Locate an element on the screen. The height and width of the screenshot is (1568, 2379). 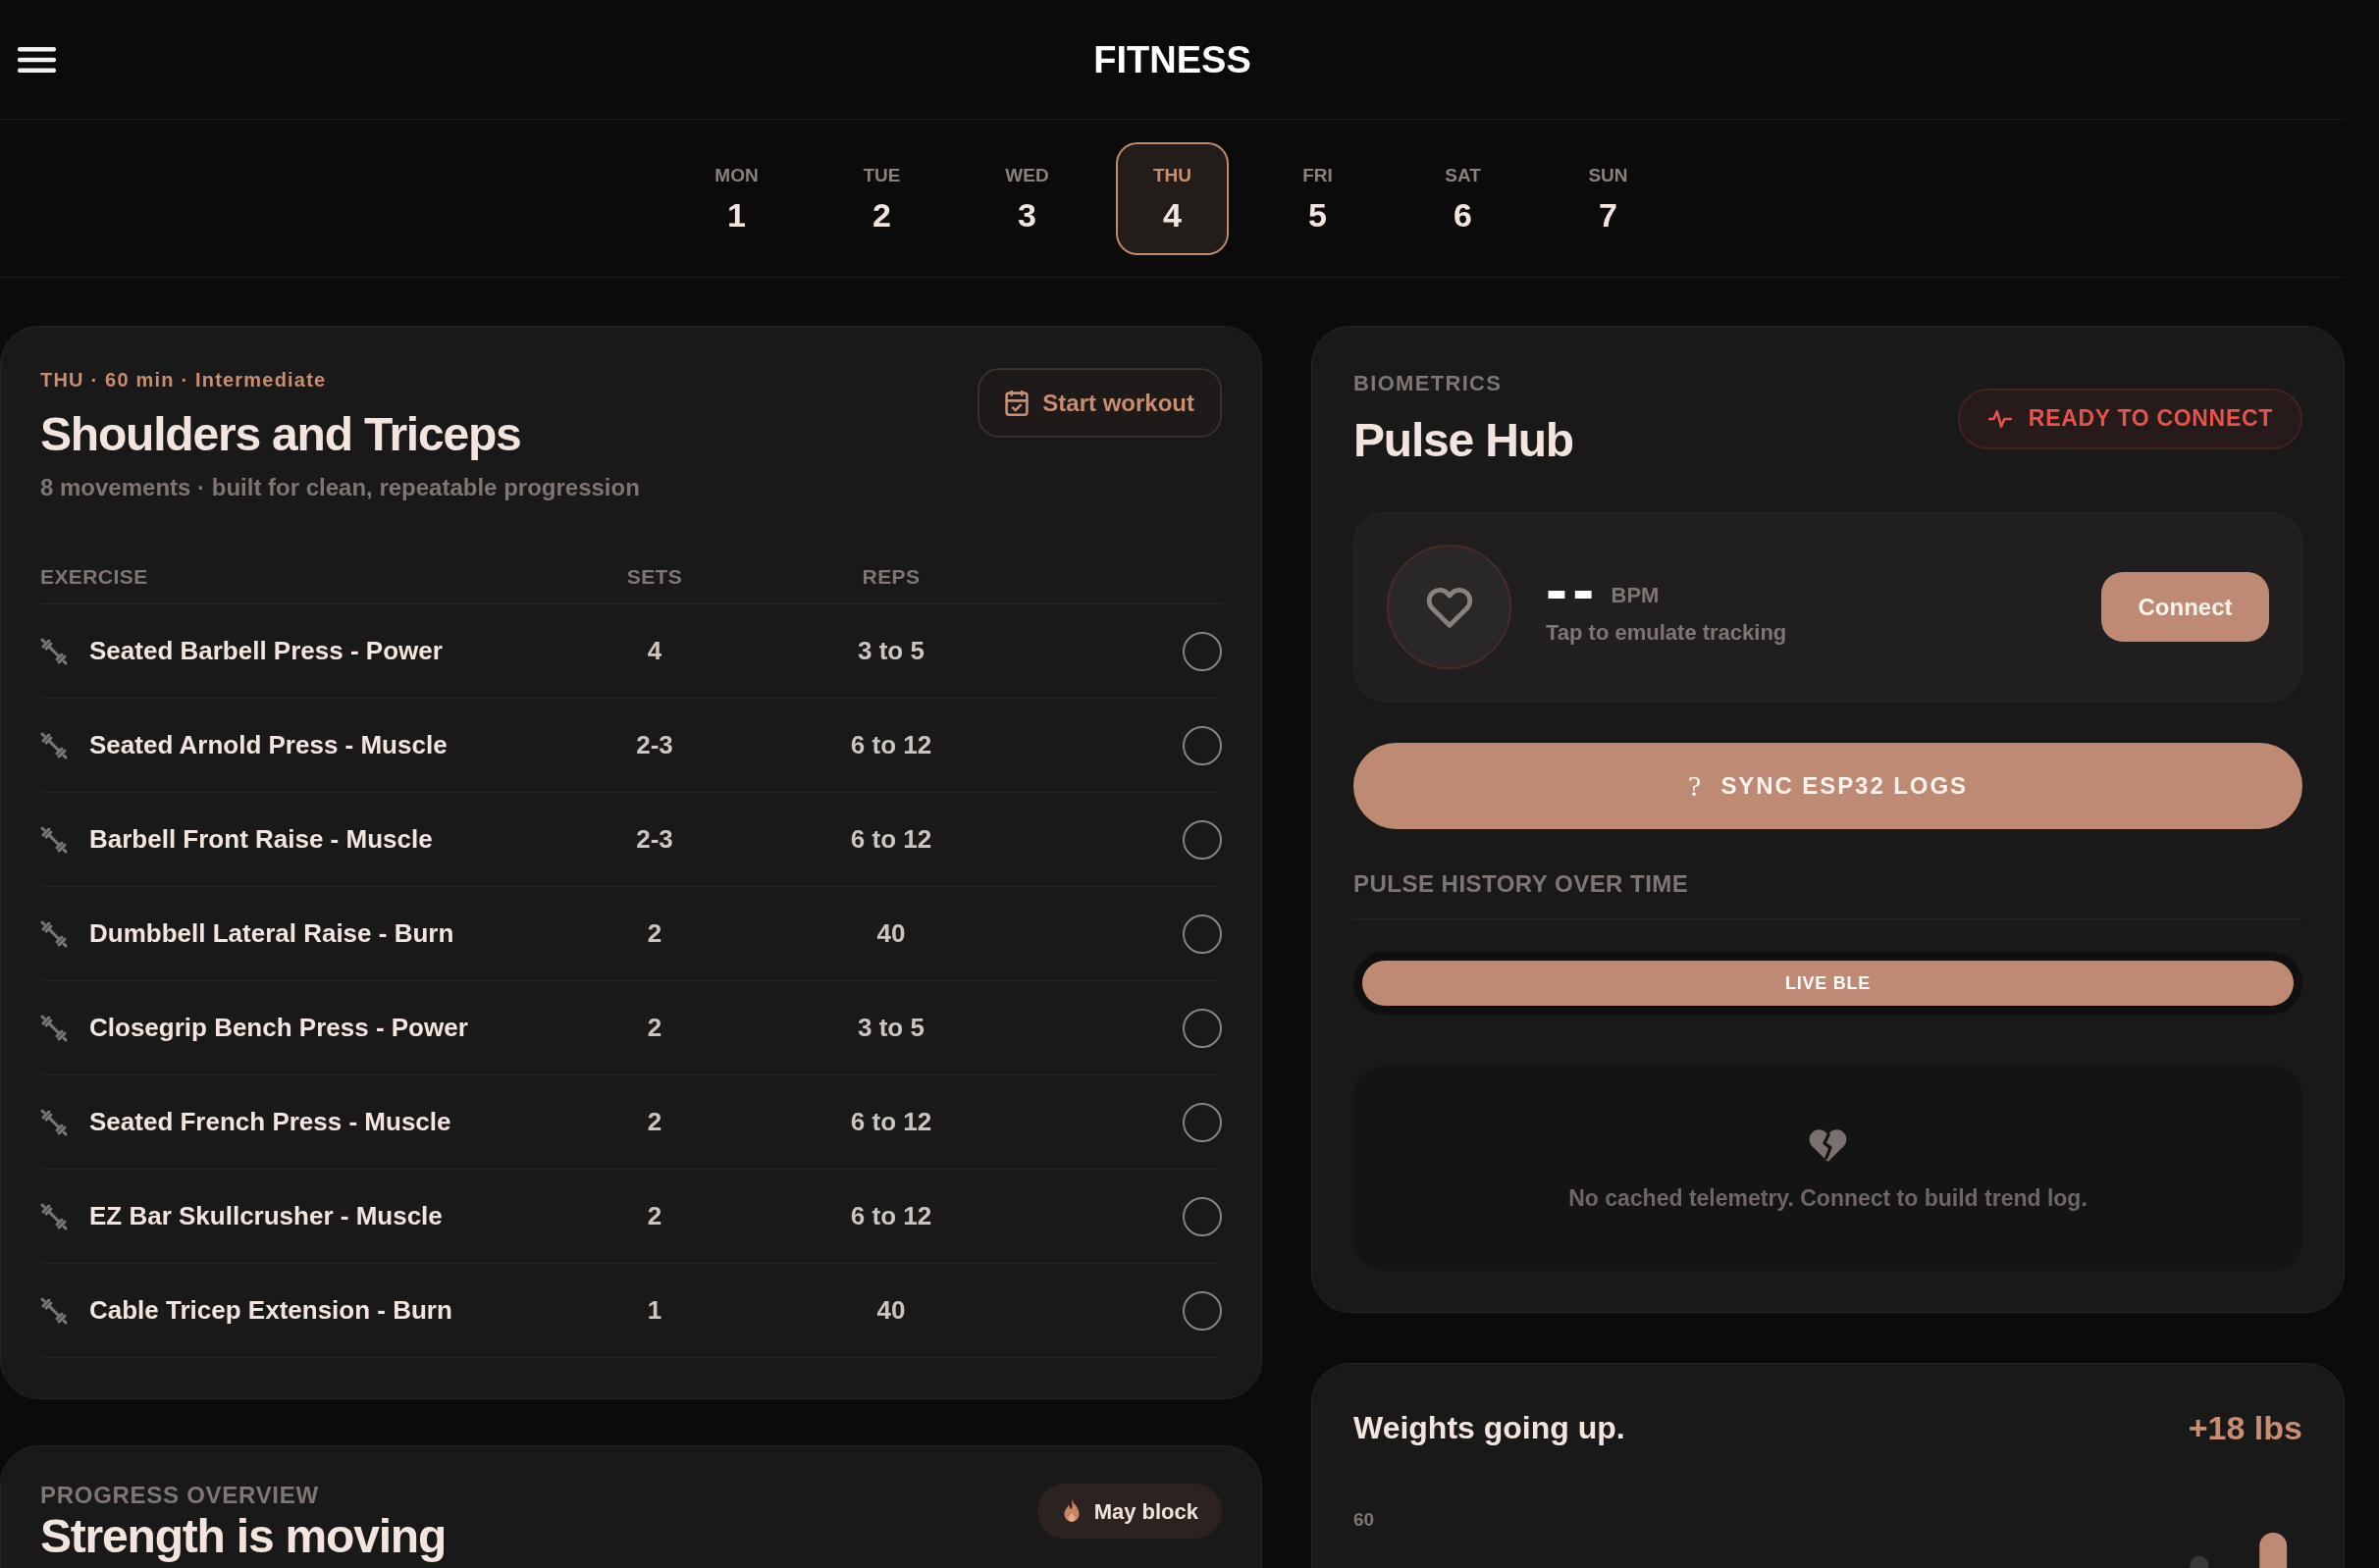
exercise-name: Barbell Front Raise - Muscle is located at coordinates (261, 840).